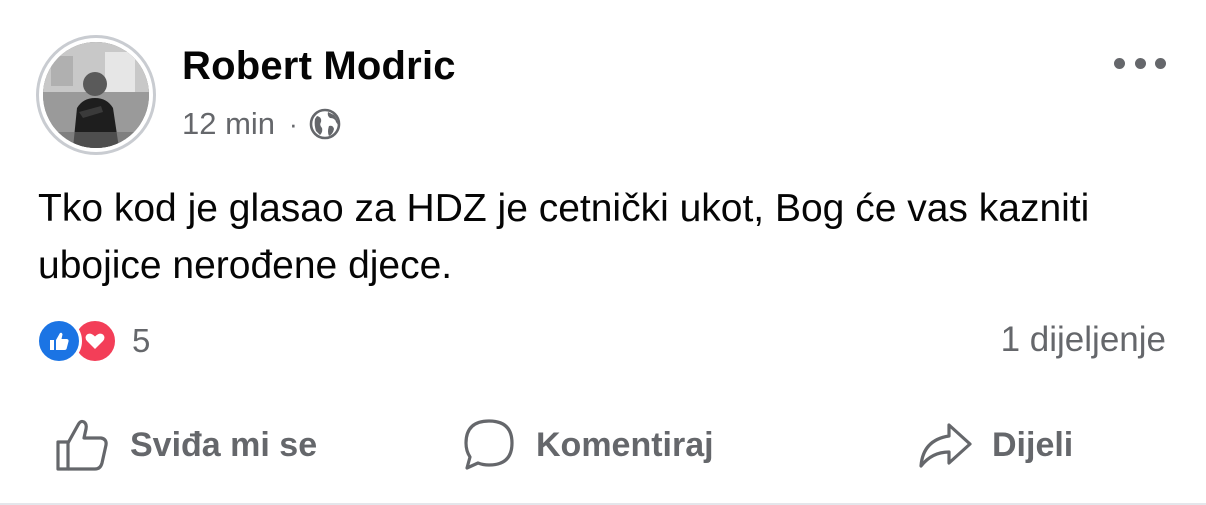 This screenshot has height=505, width=1206. Describe the element at coordinates (93, 341) in the screenshot. I see `reactions-summary: 5` at that location.